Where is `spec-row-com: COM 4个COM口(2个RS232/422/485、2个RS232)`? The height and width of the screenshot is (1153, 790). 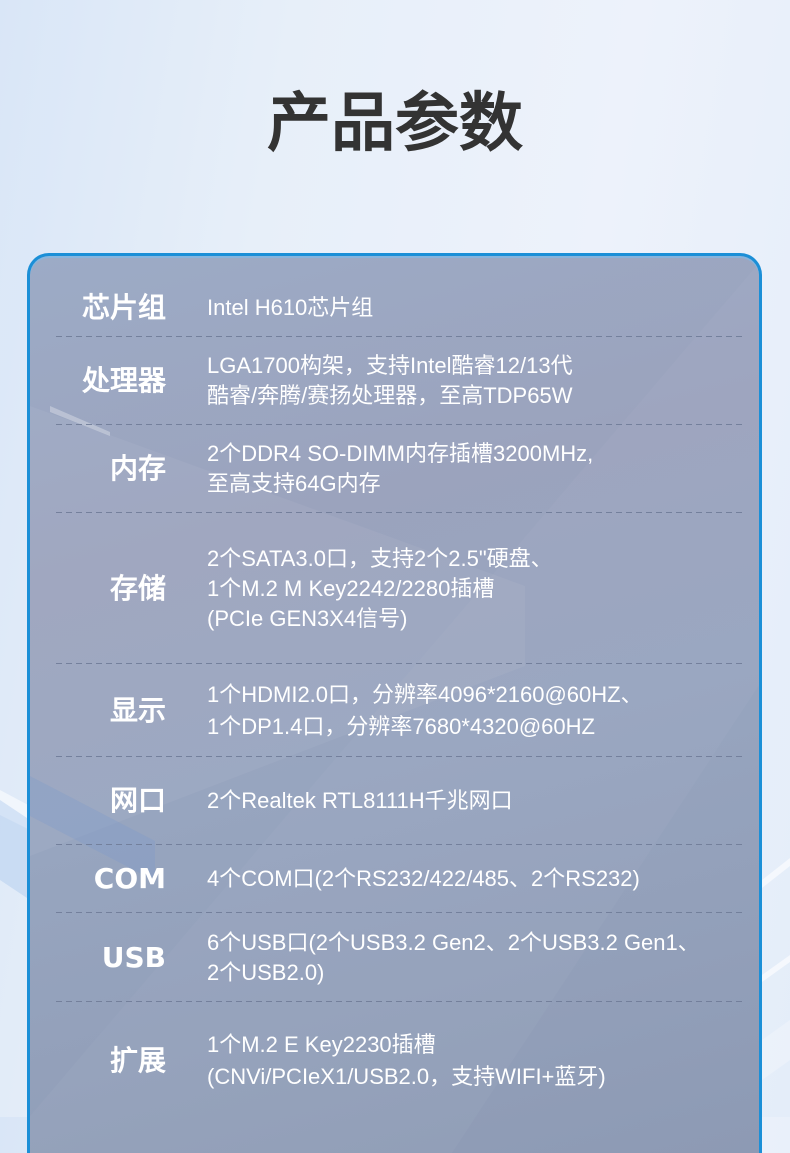
spec-row-com: COM 4个COM口(2个RS232/422/485、2个RS232) is located at coordinates (399, 879).